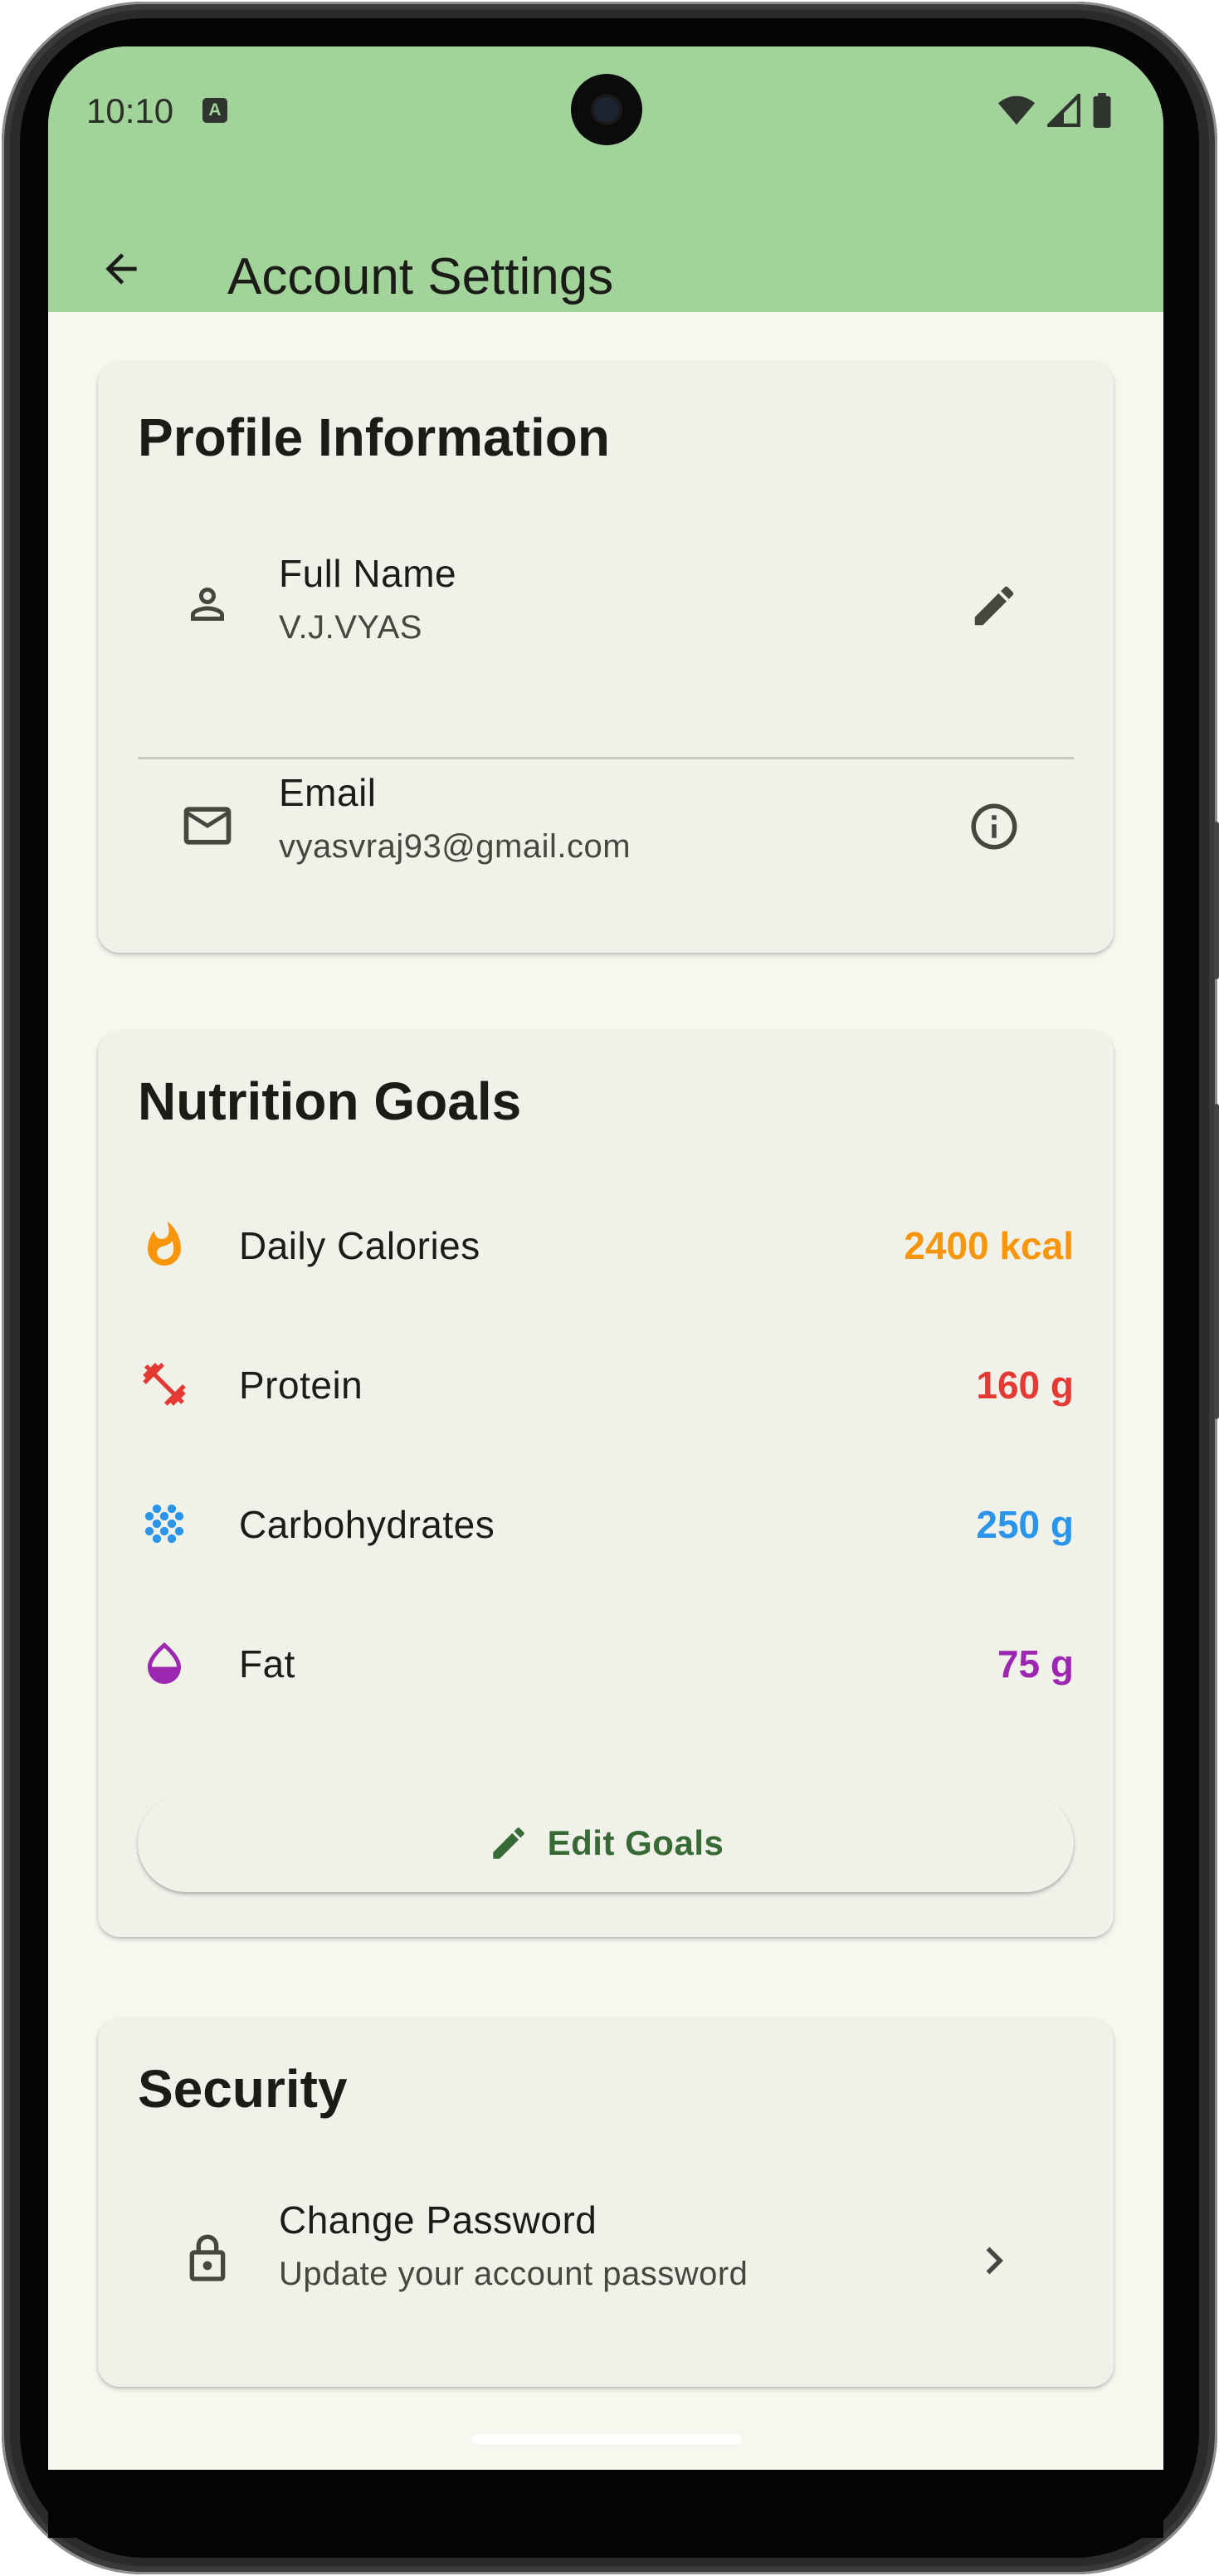 The width and height of the screenshot is (1219, 2576). I want to click on full-name-label: Full Name, so click(368, 573).